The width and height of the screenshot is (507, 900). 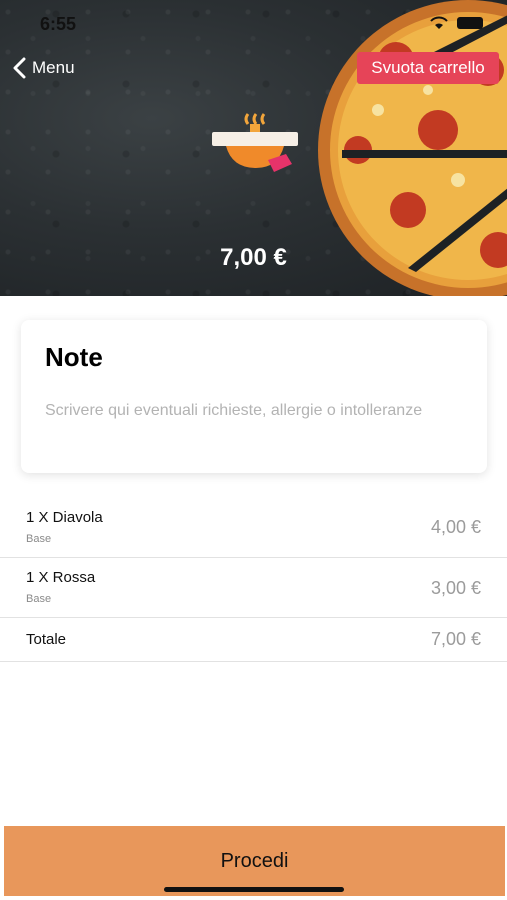 I want to click on home-indicator, so click(x=254, y=889).